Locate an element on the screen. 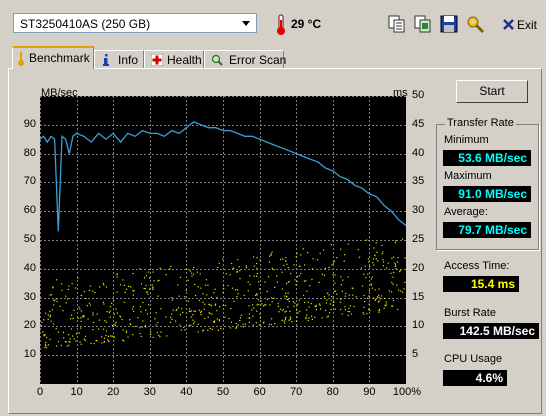 The image size is (546, 416). copy-screenshot-icon is located at coordinates (423, 24).